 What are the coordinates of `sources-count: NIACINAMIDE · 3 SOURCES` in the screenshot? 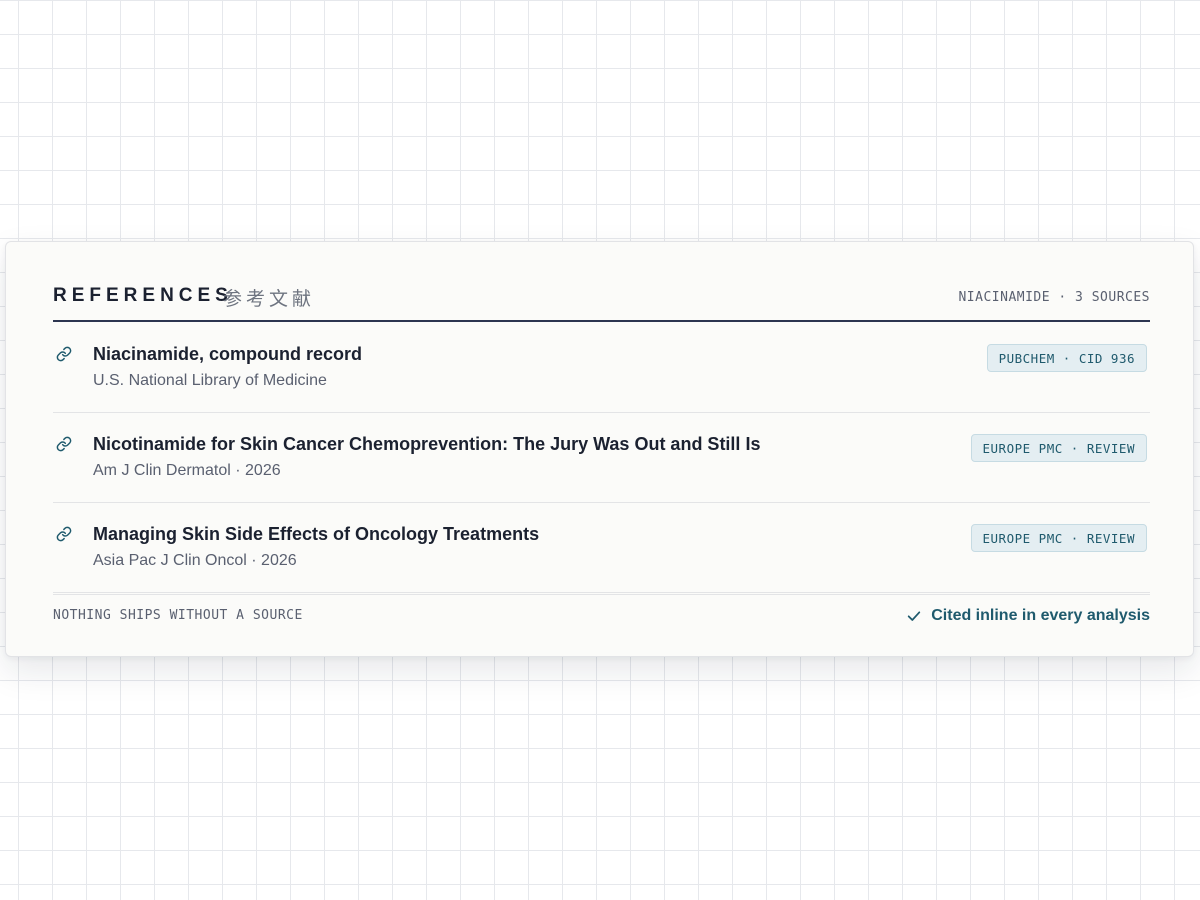 It's located at (1054, 297).